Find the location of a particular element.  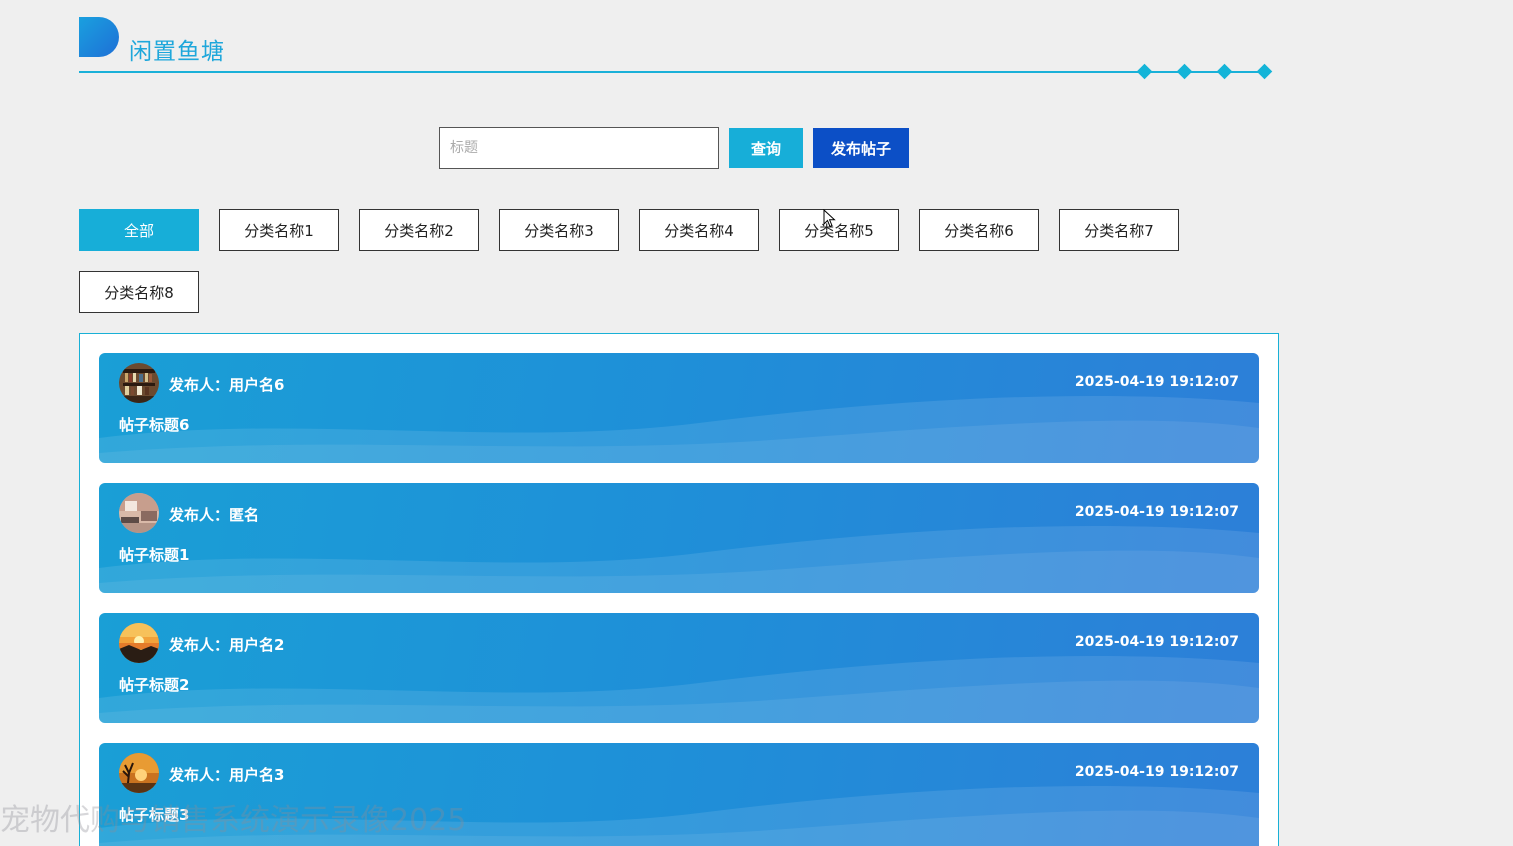

category-tab-7: 分类名称7 is located at coordinates (1119, 230).